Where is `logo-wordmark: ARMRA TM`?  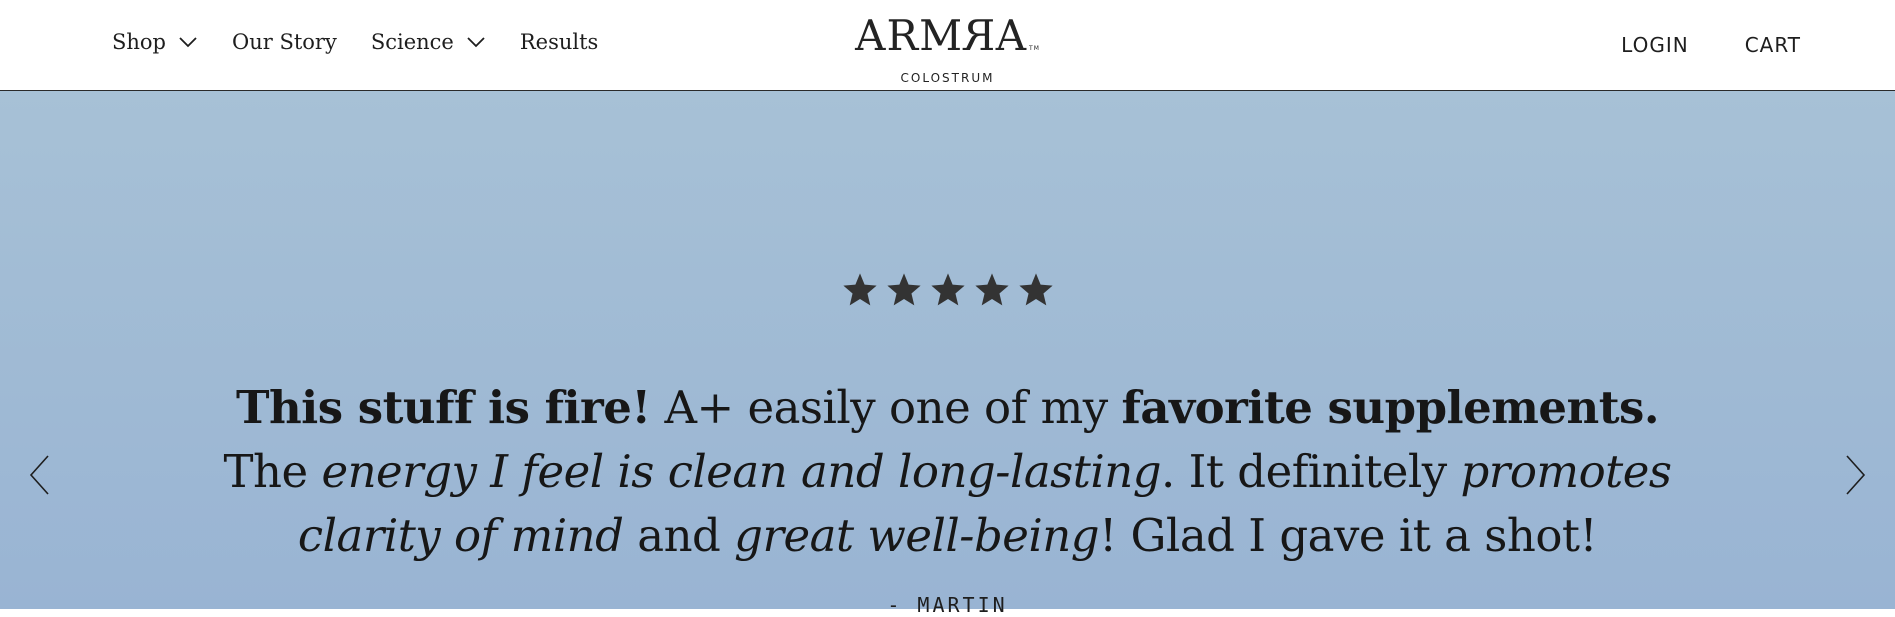
logo-wordmark: ARMRA TM is located at coordinates (947, 41).